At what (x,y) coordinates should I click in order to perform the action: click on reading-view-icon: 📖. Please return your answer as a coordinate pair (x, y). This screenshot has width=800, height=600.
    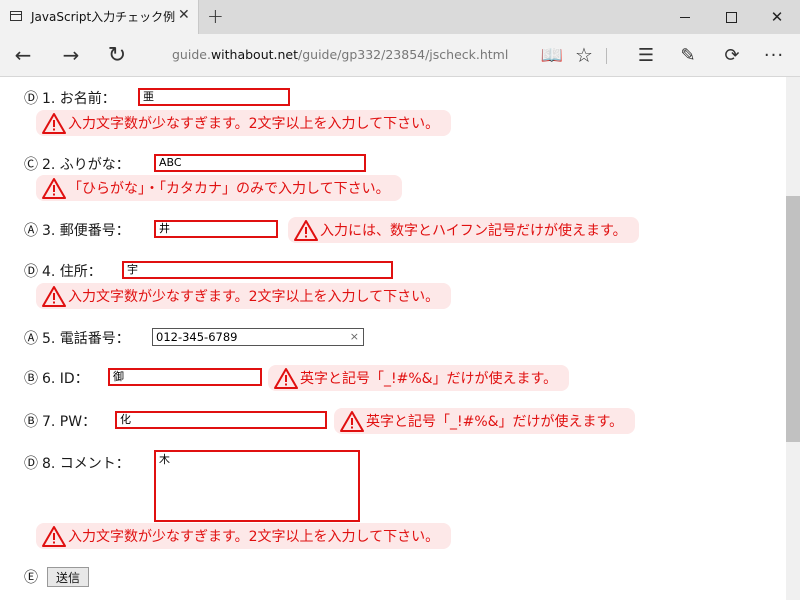
    Looking at the image, I should click on (552, 55).